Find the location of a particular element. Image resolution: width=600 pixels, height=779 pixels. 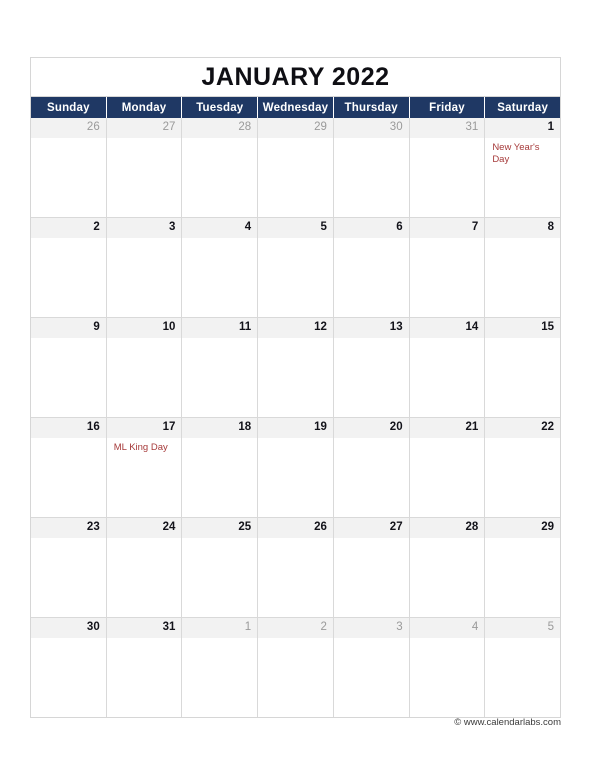

date-band: 11 is located at coordinates (220, 328).